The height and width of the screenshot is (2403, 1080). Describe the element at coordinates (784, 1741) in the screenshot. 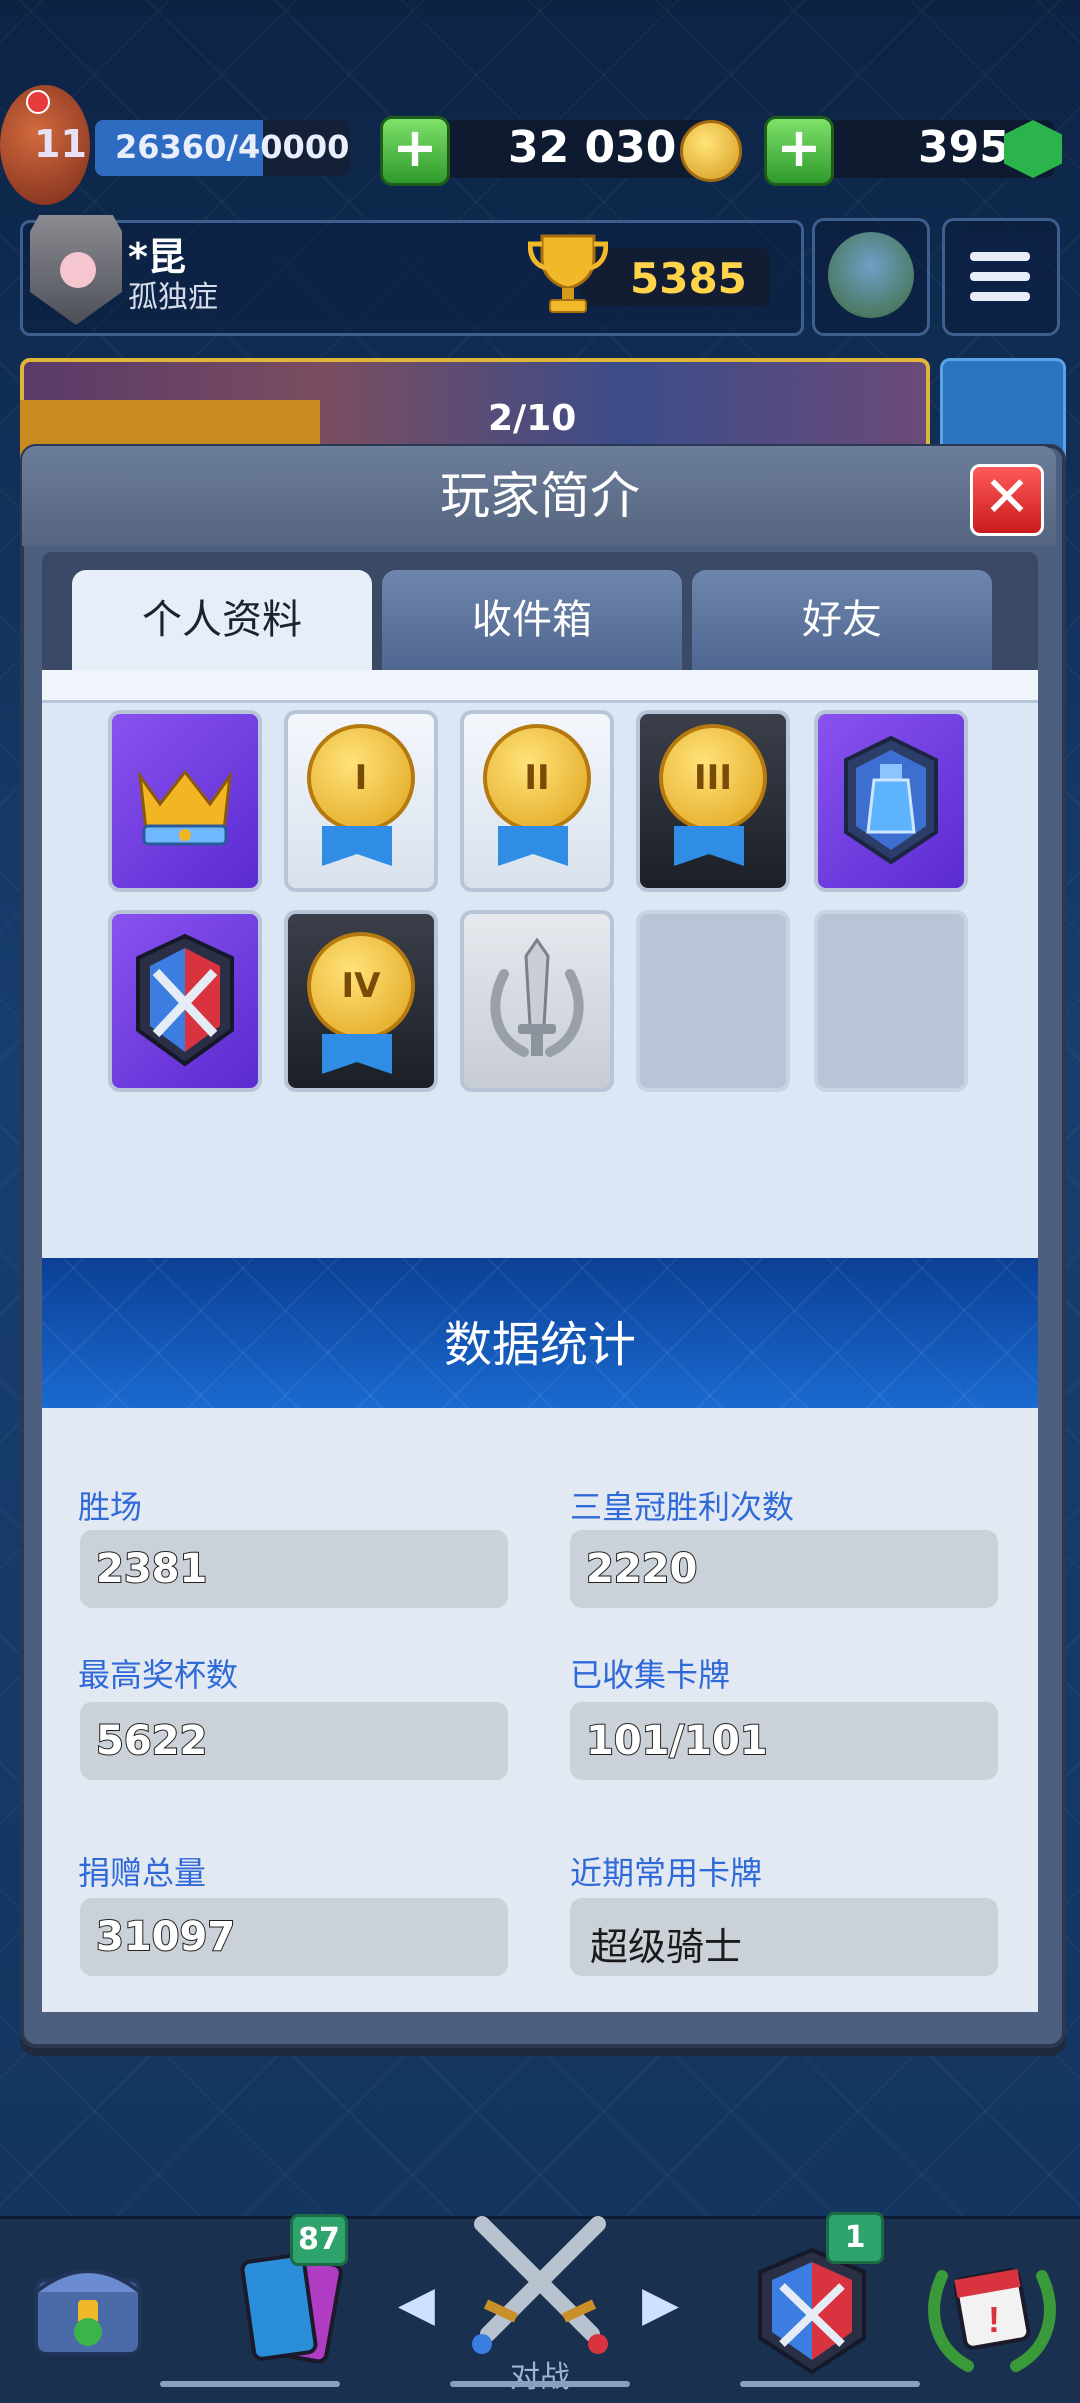

I see `stat-box-cards-collected: 101/101` at that location.